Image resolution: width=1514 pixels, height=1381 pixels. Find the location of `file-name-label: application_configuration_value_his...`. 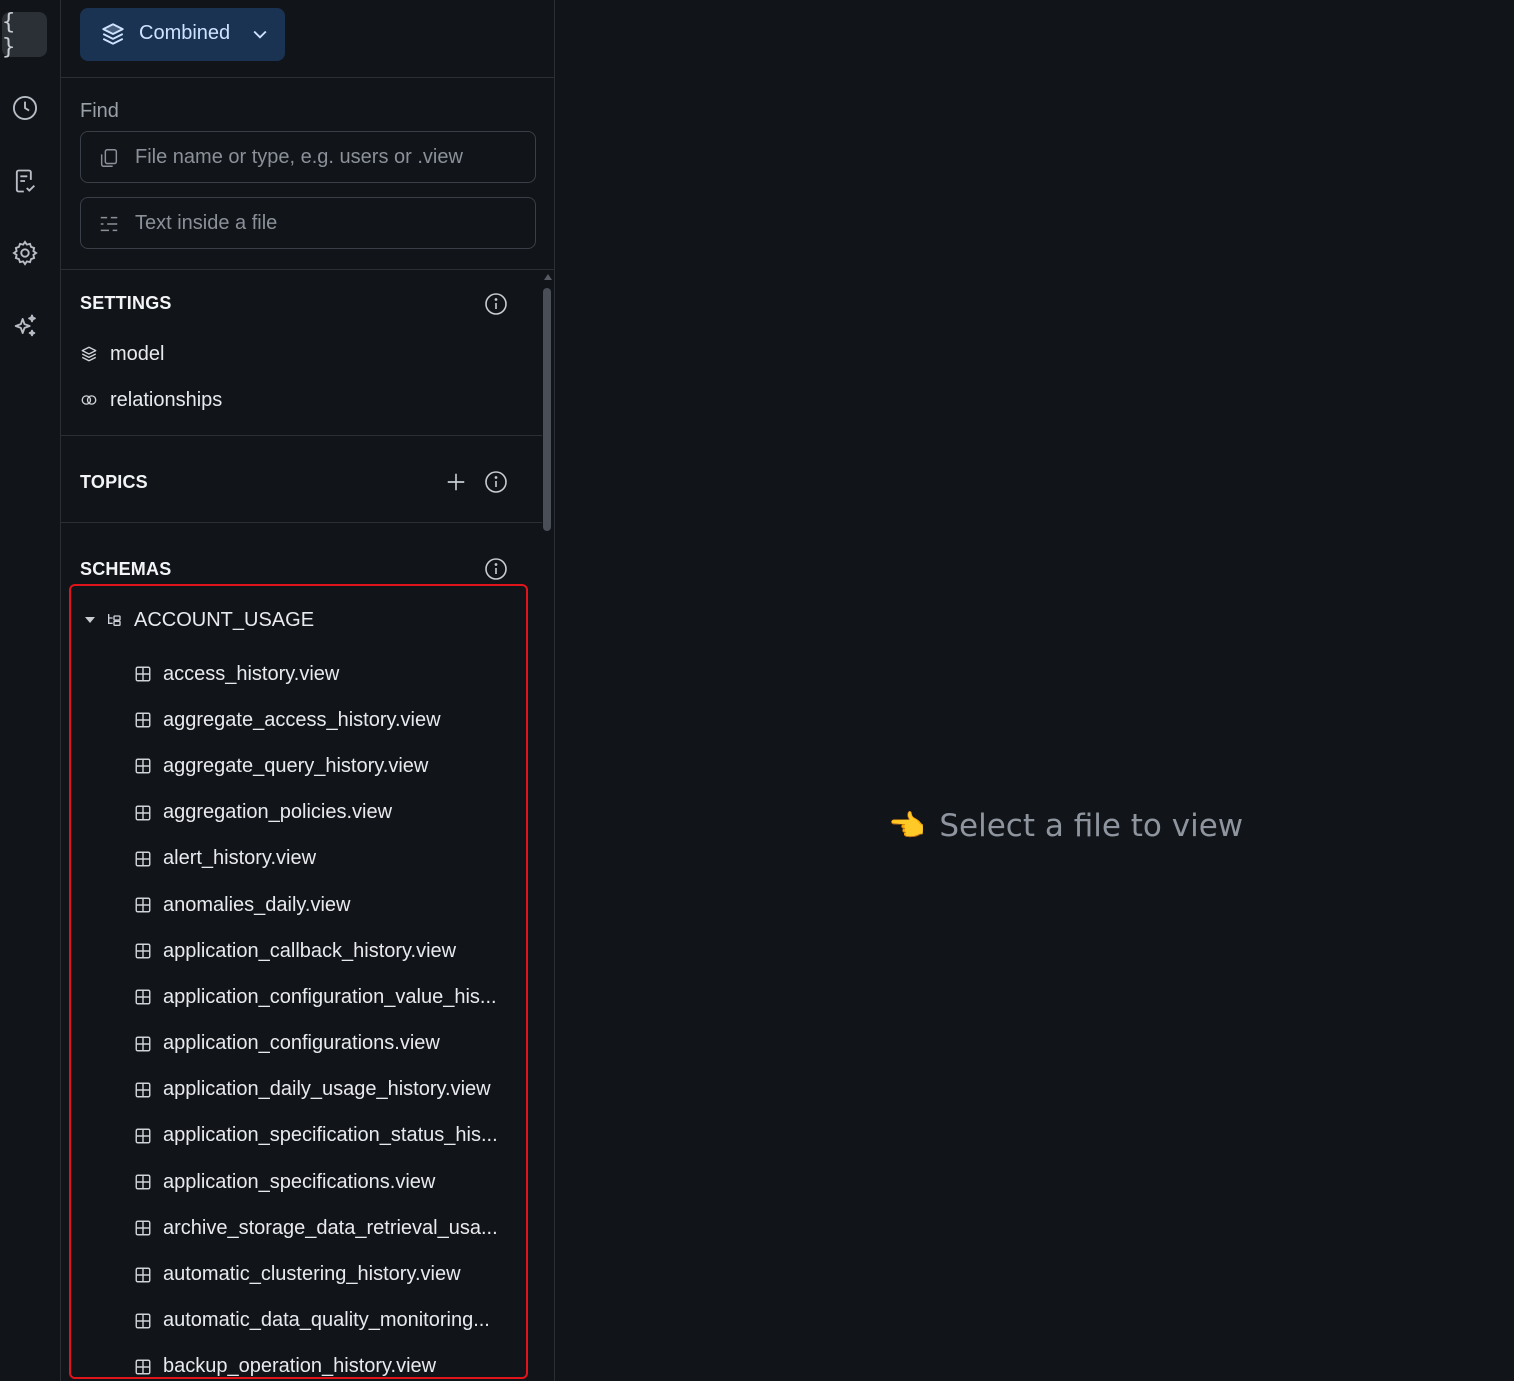

file-name-label: application_configuration_value_his... is located at coordinates (330, 996).